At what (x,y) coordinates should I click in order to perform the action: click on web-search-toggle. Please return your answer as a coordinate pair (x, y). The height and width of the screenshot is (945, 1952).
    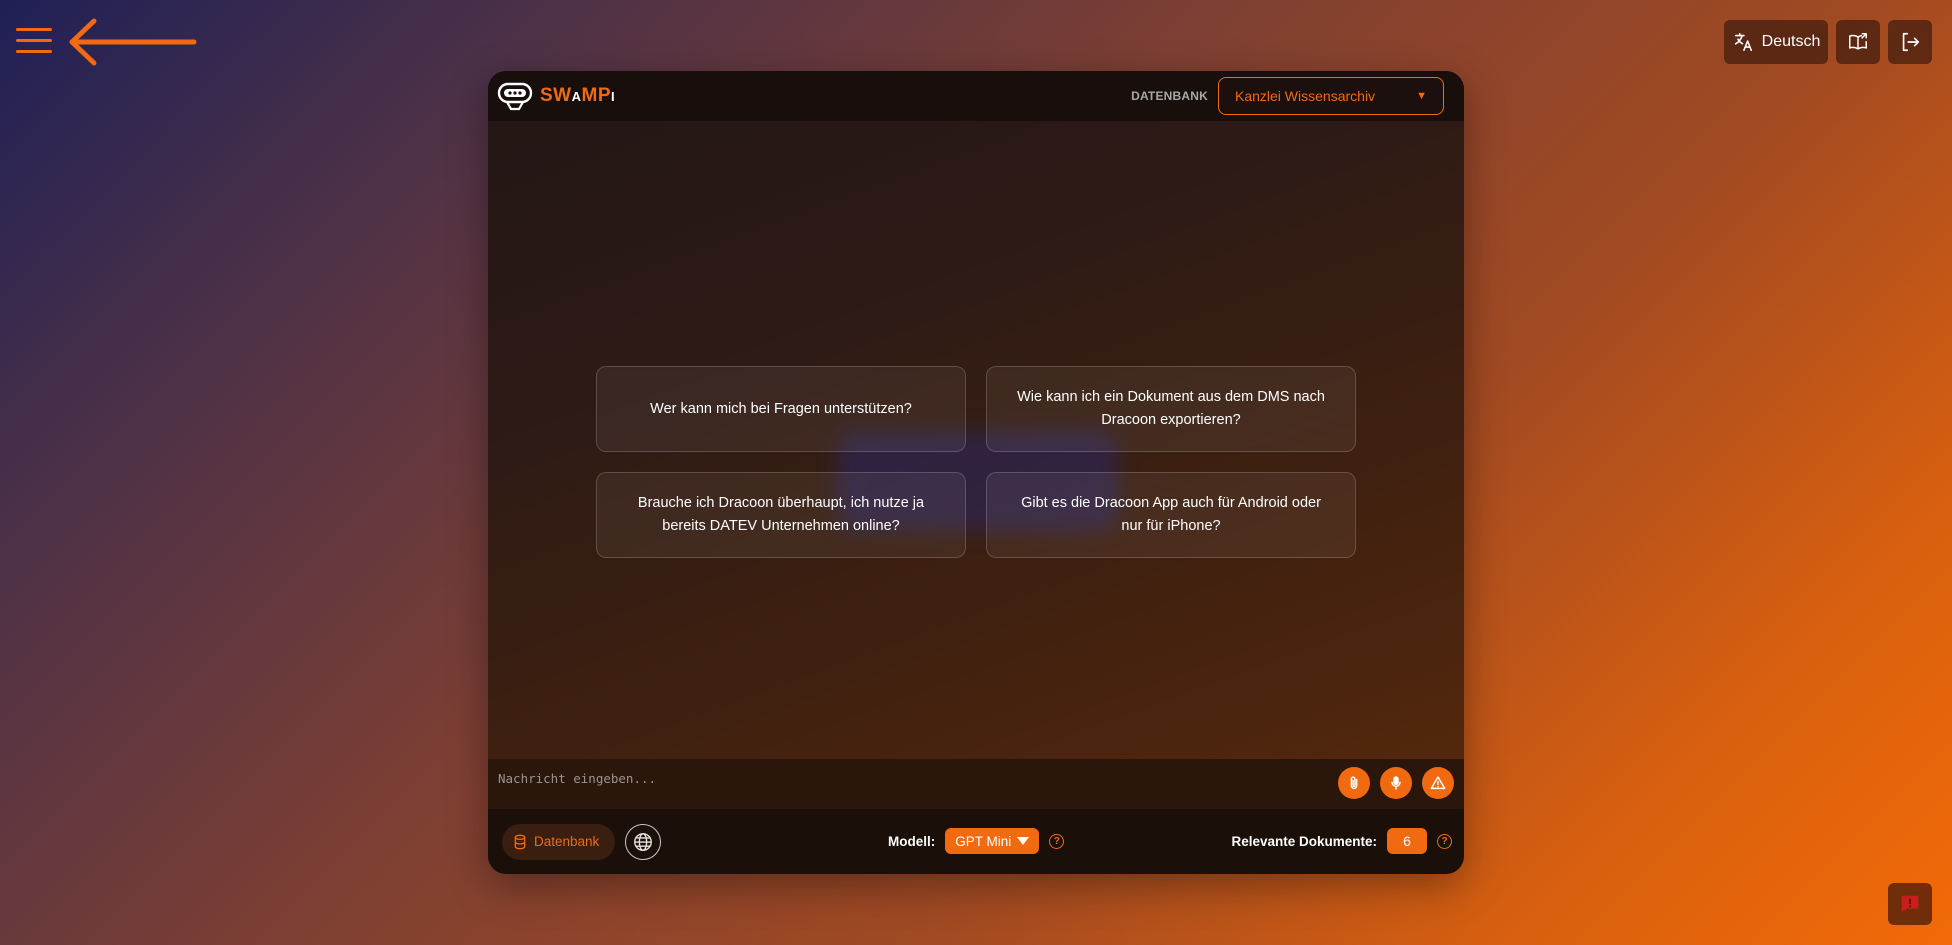
    Looking at the image, I should click on (643, 841).